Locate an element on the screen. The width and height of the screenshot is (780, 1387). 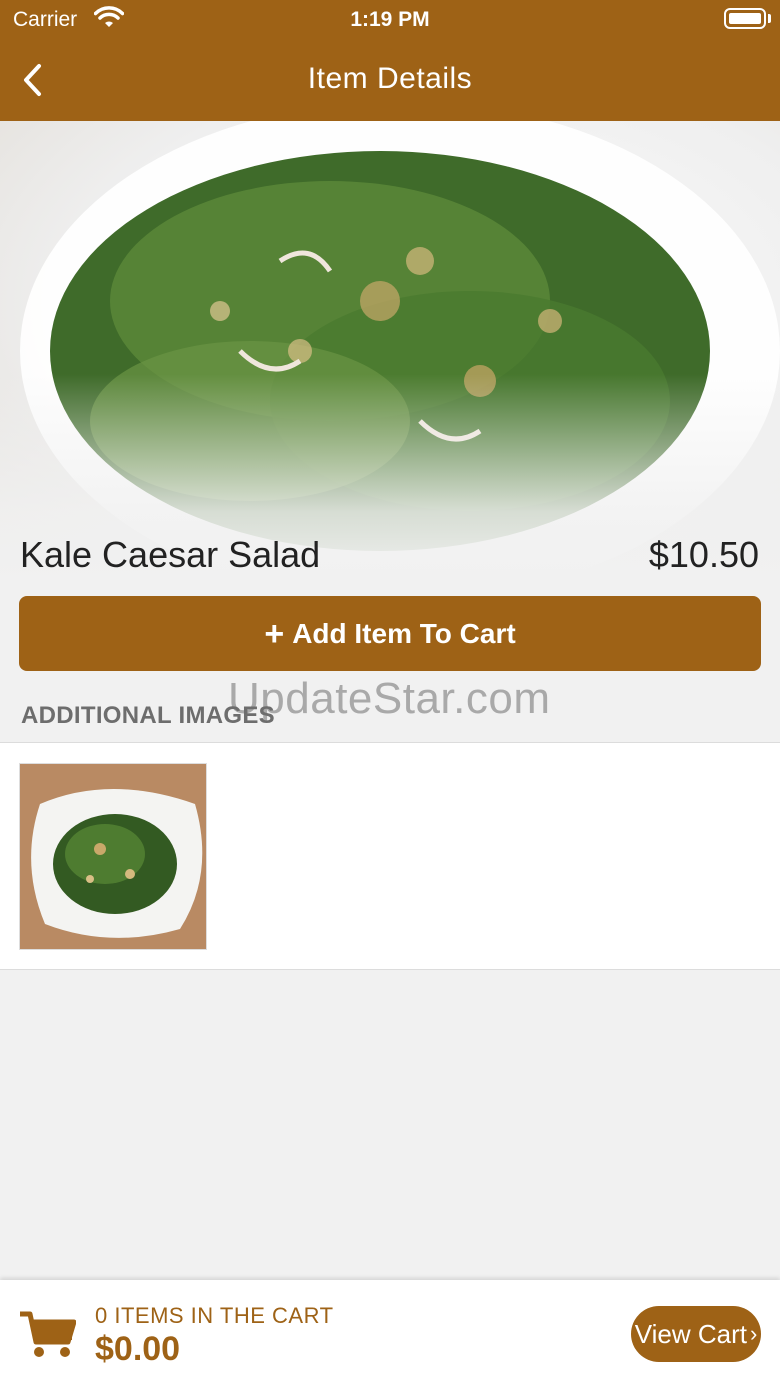
additional-image-thumbnail is located at coordinates (113, 856).